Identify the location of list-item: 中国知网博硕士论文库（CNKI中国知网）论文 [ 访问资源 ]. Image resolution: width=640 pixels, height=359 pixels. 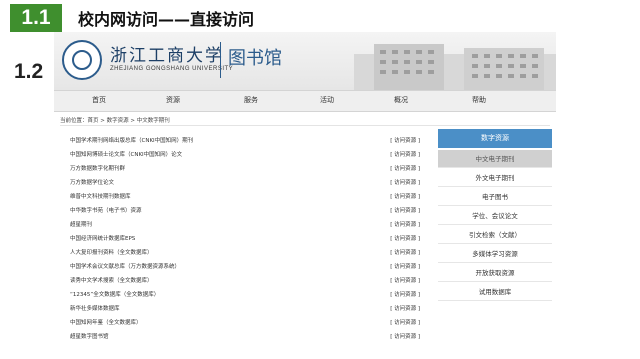
(245, 155).